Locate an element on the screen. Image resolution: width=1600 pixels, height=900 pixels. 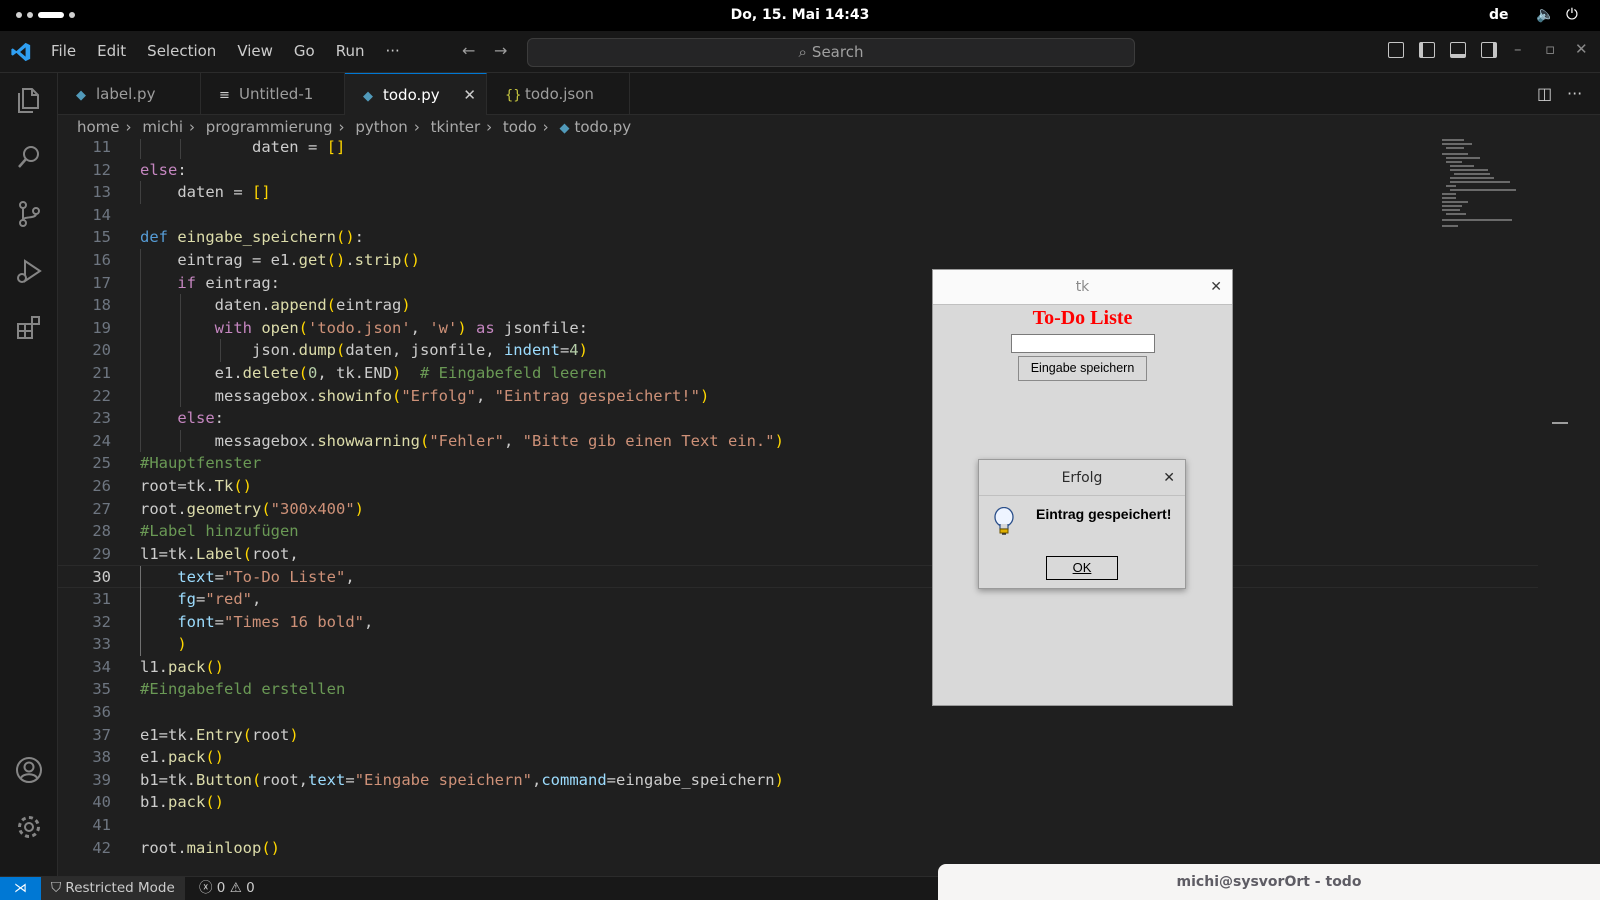
extensions-icon is located at coordinates (29, 328).